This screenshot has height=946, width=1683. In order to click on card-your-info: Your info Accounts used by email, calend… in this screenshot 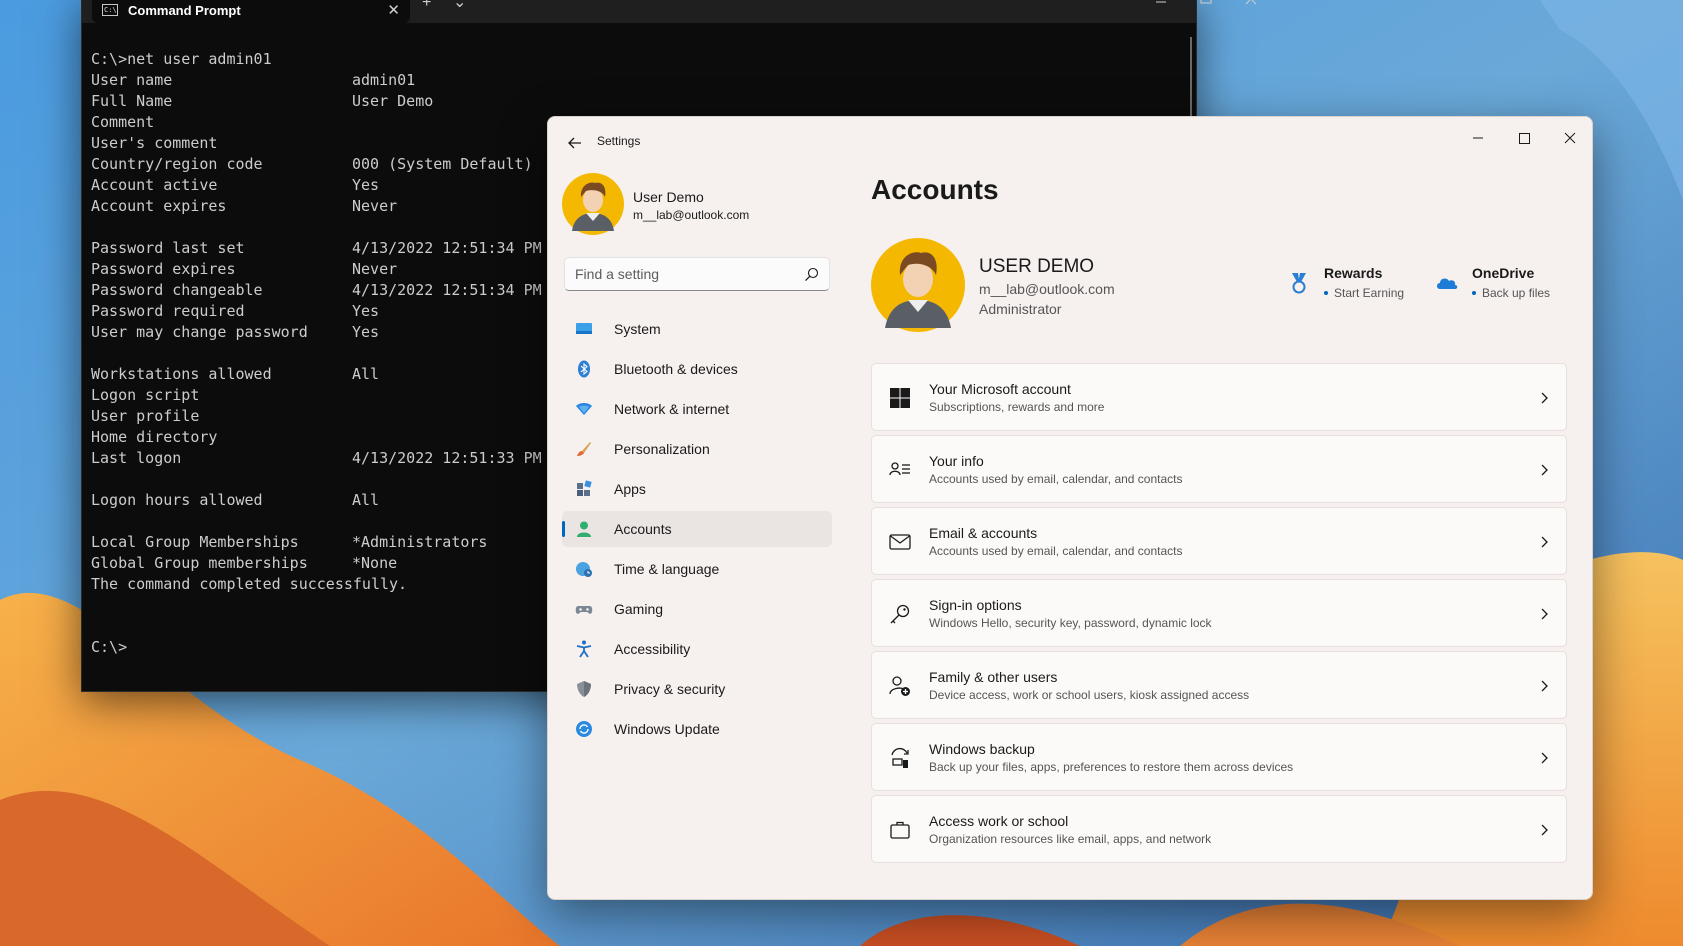, I will do `click(1219, 469)`.